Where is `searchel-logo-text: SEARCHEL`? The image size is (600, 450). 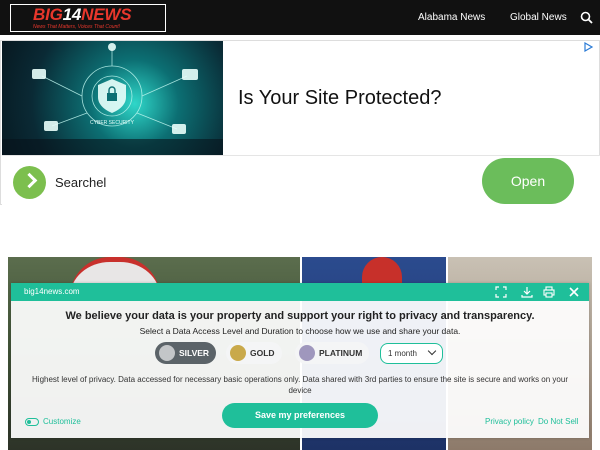 searchel-logo-text: SEARCHEL is located at coordinates (38, 200).